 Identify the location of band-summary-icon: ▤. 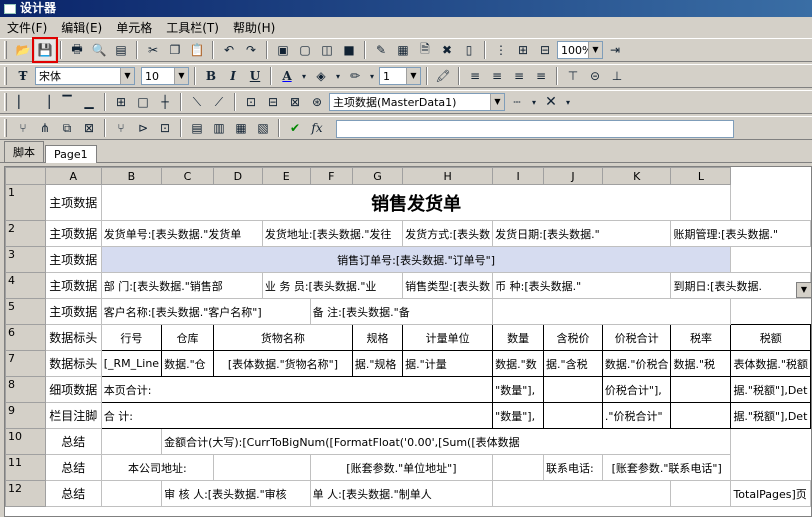
(197, 128).